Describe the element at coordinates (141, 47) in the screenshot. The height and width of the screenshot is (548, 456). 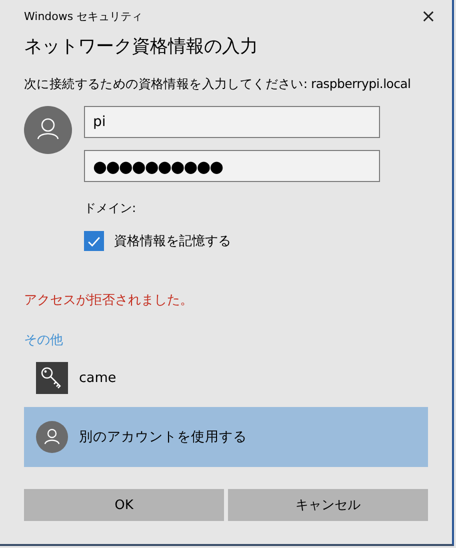
I see `dialog-heading: ネットワーク資格情報の入力` at that location.